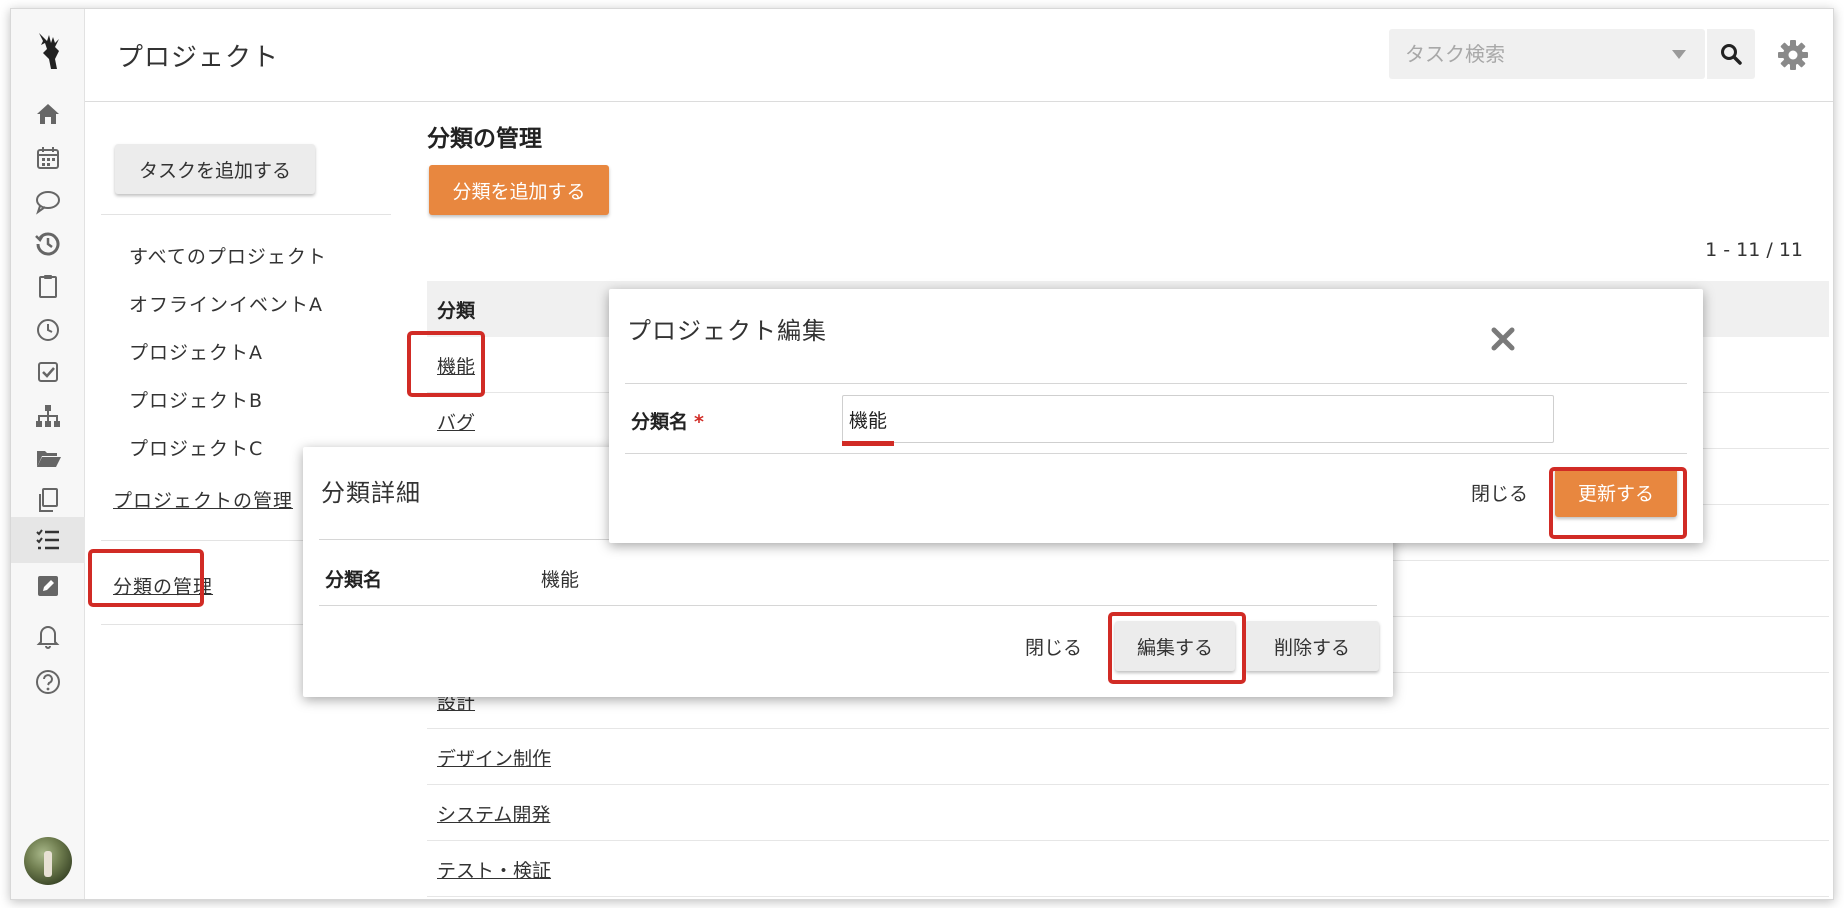  I want to click on add-category-button: 分類を追加する, so click(519, 190).